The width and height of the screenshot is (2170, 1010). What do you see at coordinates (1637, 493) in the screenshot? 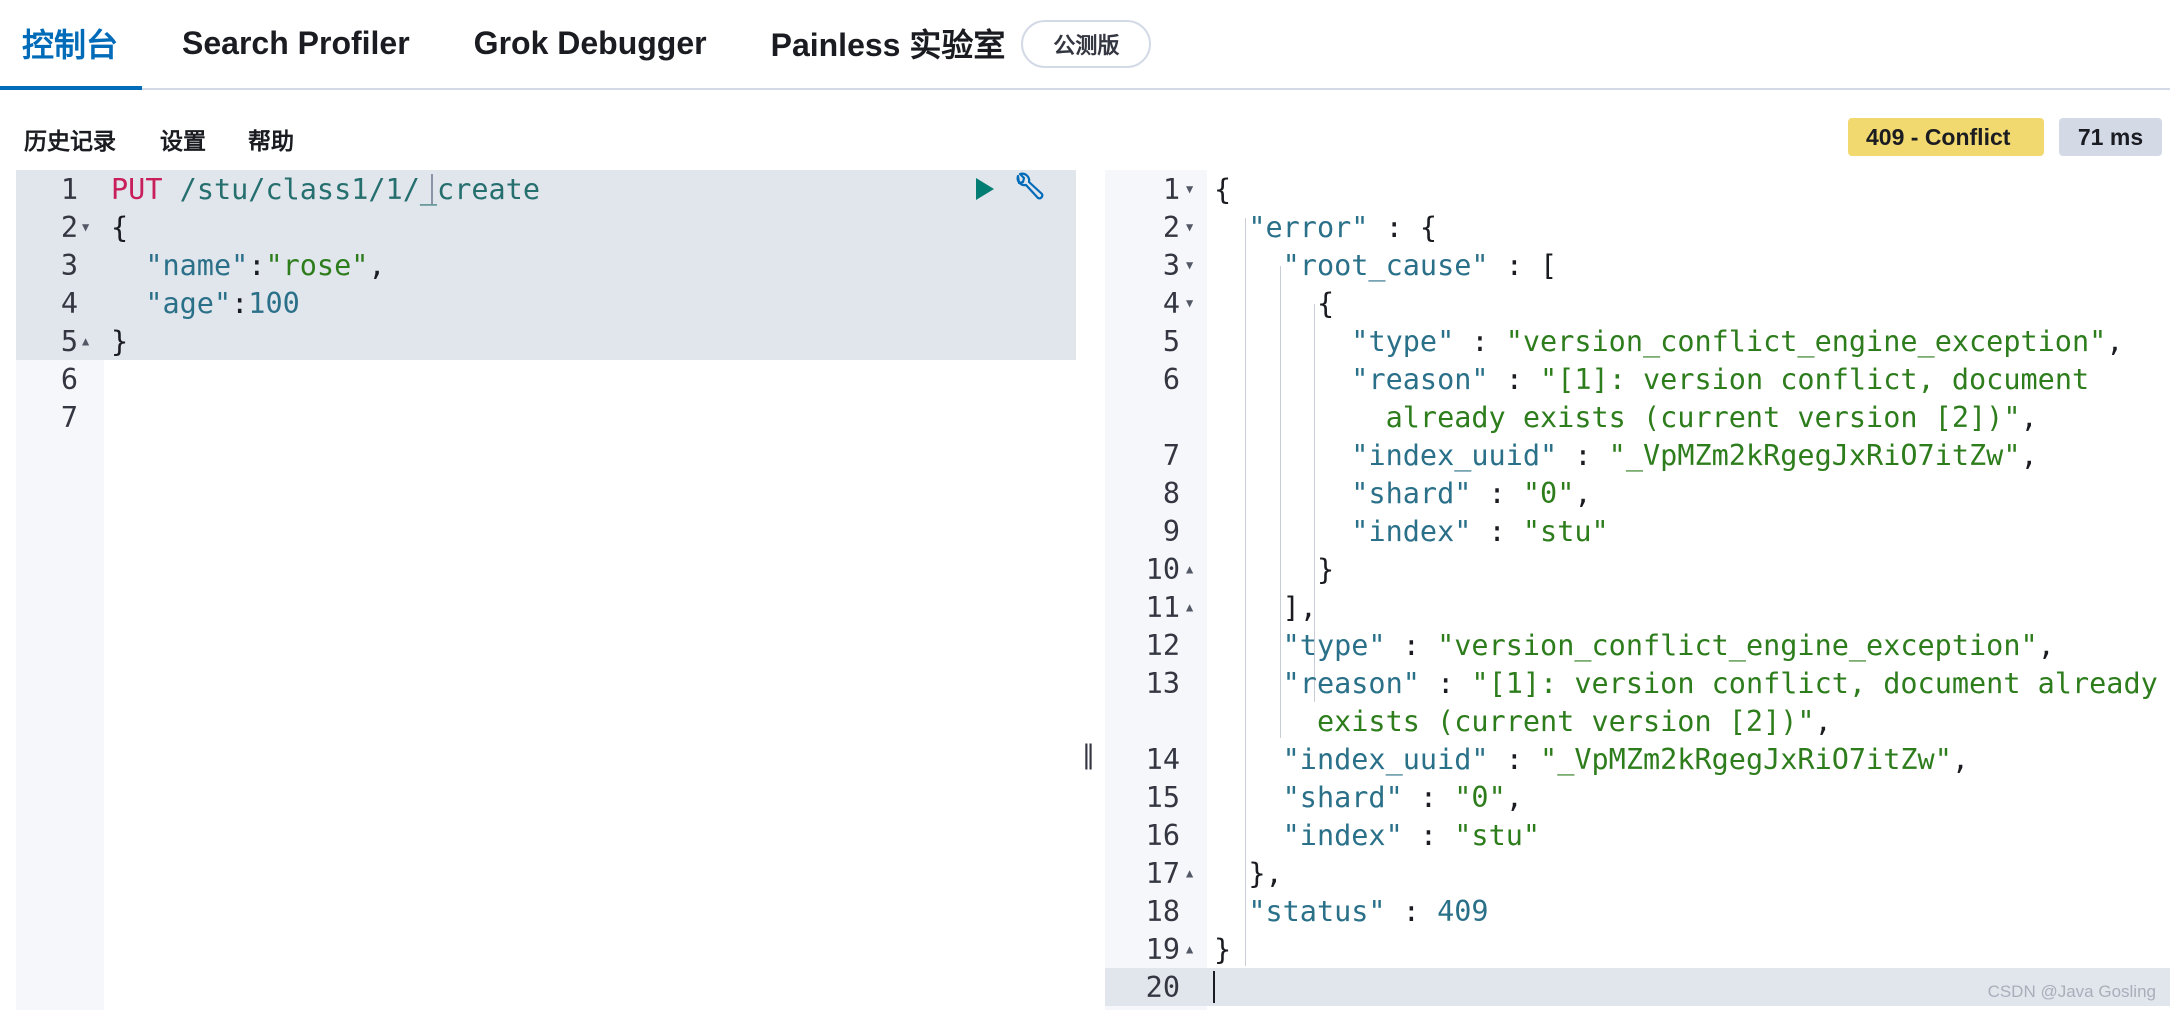
I see `editor-line: 8 "shard" : "0",` at bounding box center [1637, 493].